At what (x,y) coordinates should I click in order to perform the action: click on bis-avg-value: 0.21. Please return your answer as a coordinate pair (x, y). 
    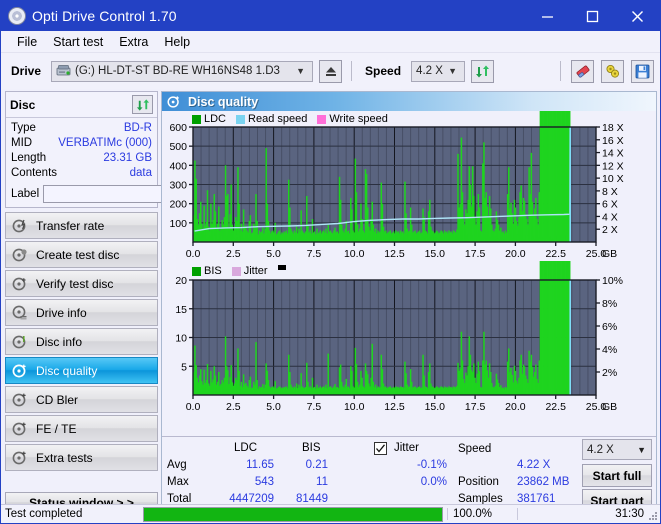
    Looking at the image, I should click on (316, 465).